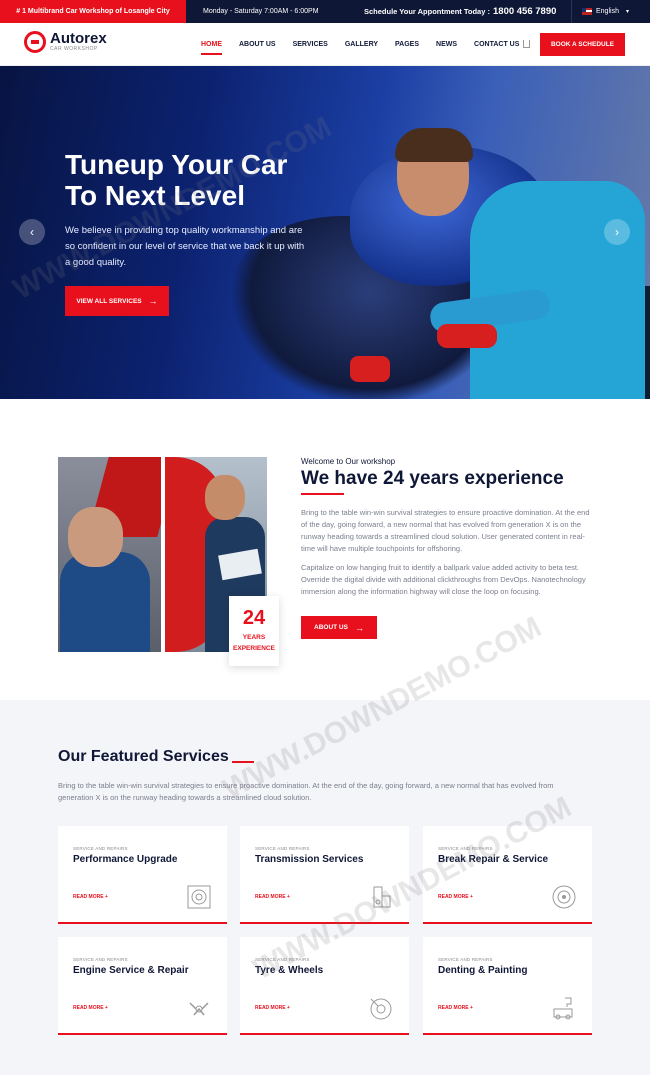  I want to click on nav-home: HOME, so click(211, 48).